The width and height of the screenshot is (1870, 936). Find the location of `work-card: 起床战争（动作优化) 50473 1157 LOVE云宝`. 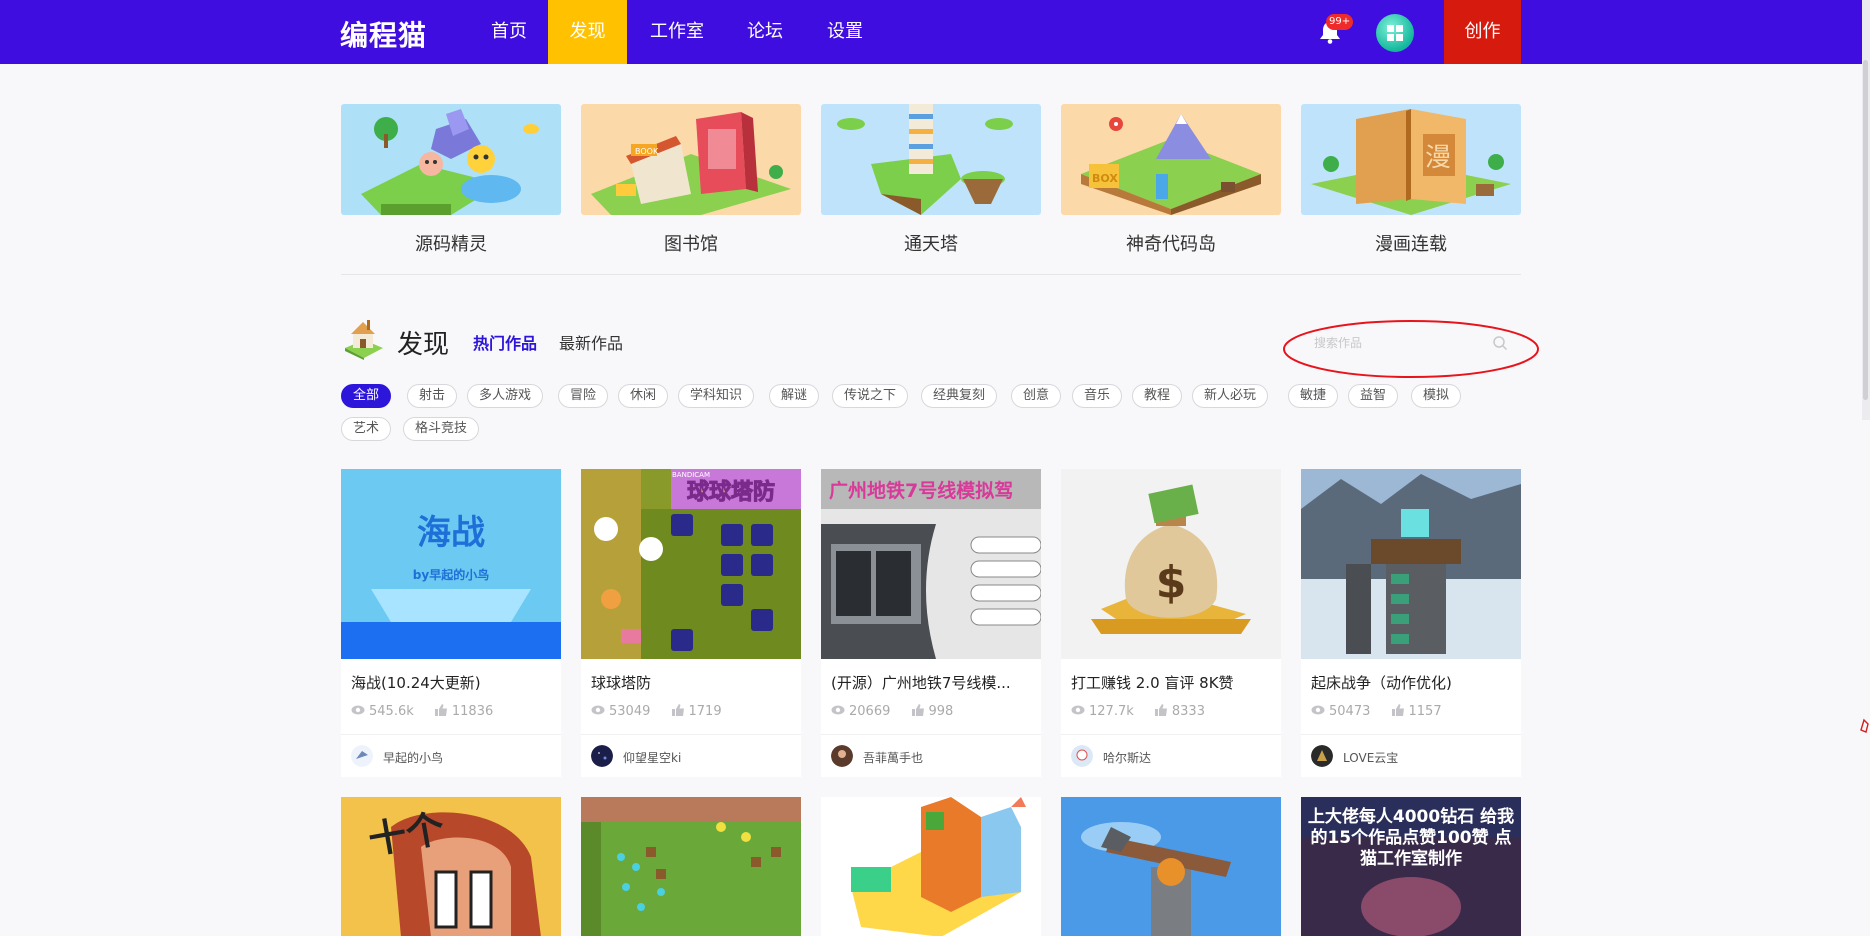

work-card: 起床战争（动作优化) 50473 1157 LOVE云宝 is located at coordinates (1411, 623).